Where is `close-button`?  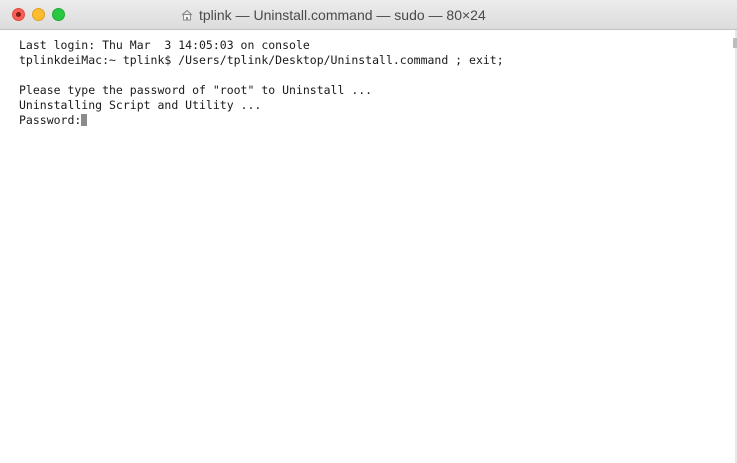 close-button is located at coordinates (18, 14).